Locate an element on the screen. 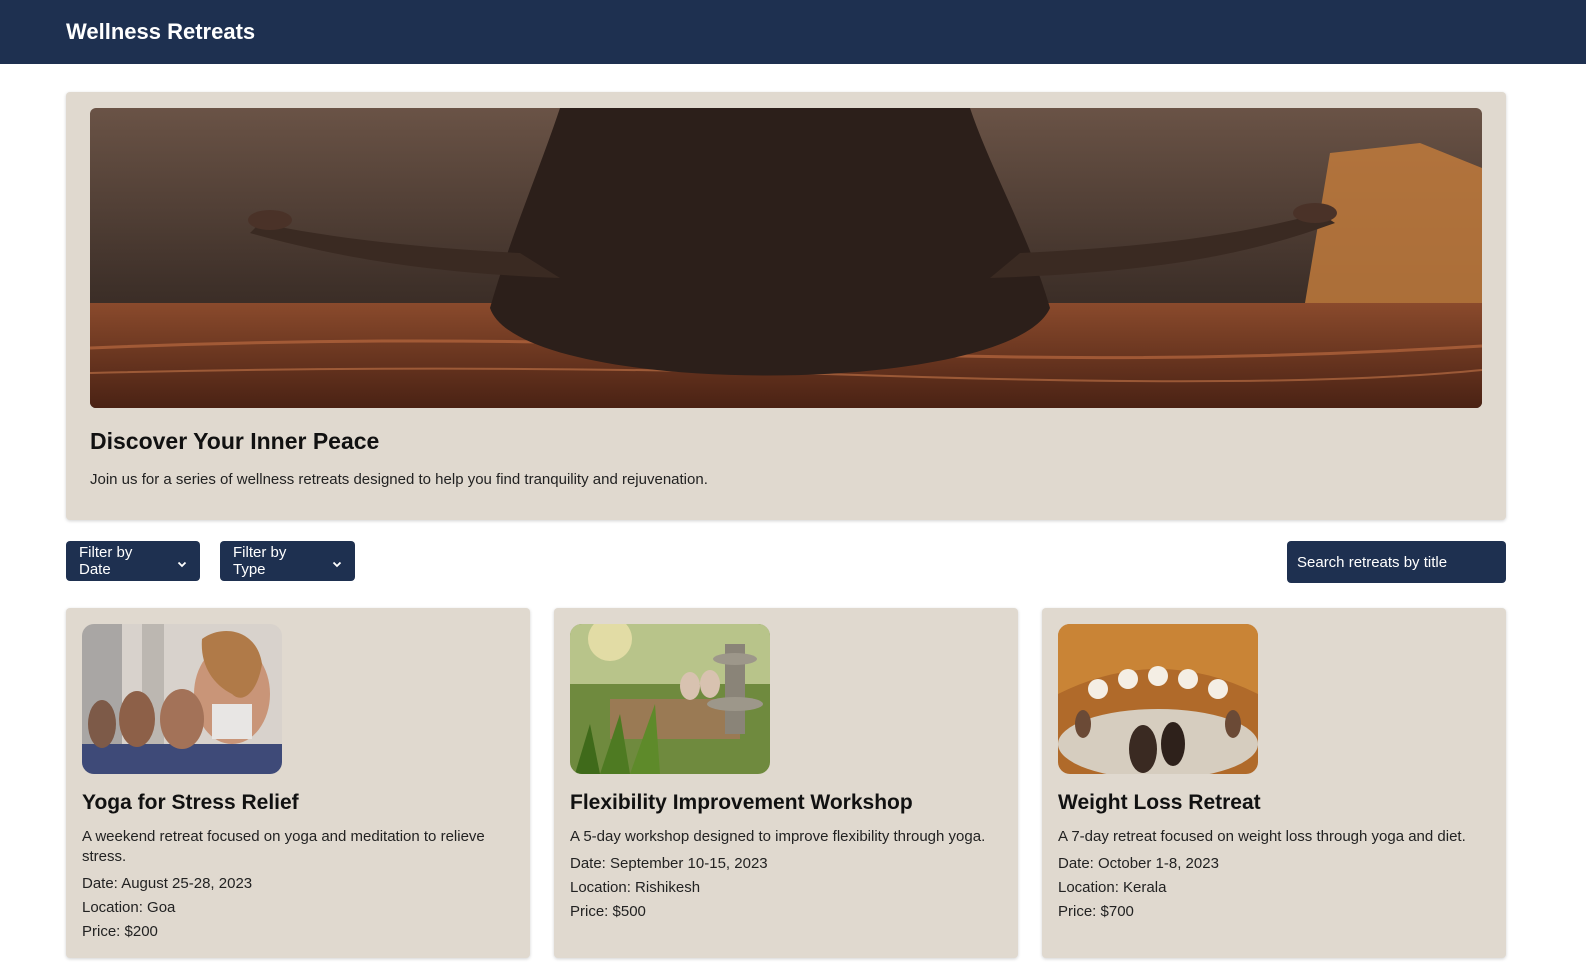 This screenshot has width=1586, height=966. search-retreats-input is located at coordinates (1396, 562).